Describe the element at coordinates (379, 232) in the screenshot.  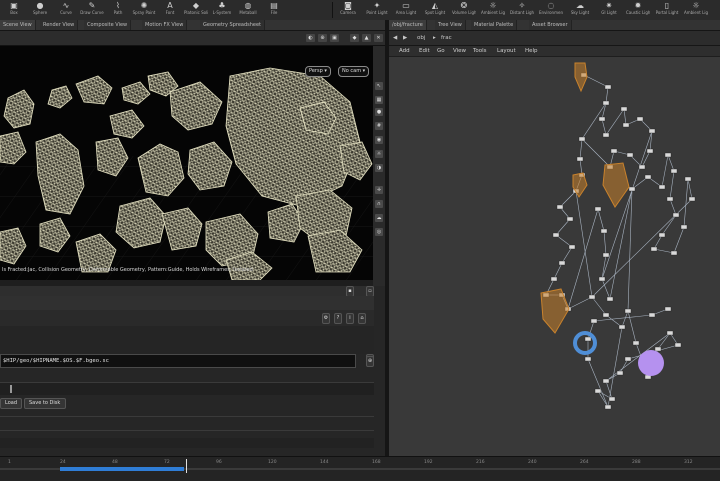
I see `shading-mode-icon: ◎` at that location.